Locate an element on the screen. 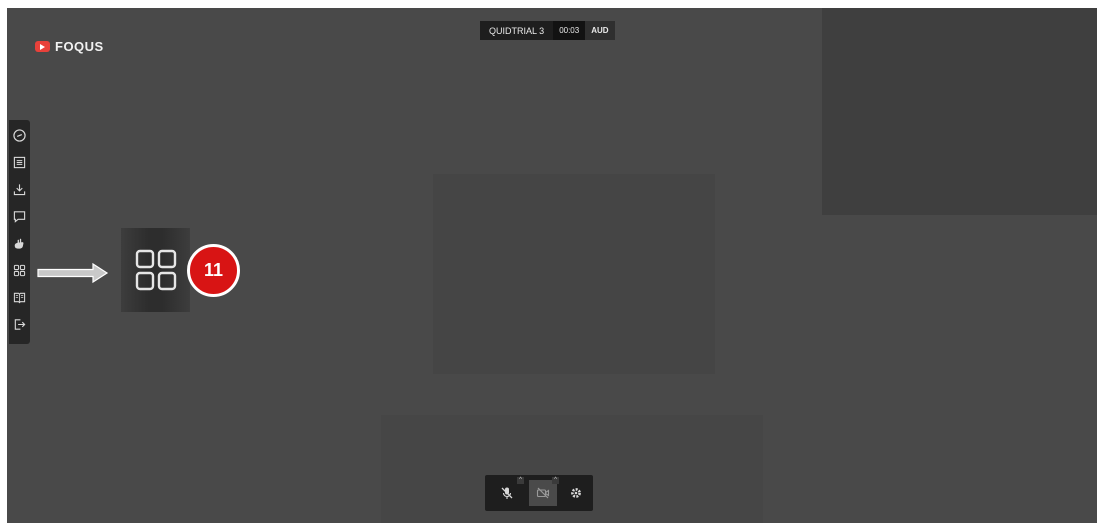 This screenshot has width=1099, height=523. sidebar-toolbar is located at coordinates (19, 232).